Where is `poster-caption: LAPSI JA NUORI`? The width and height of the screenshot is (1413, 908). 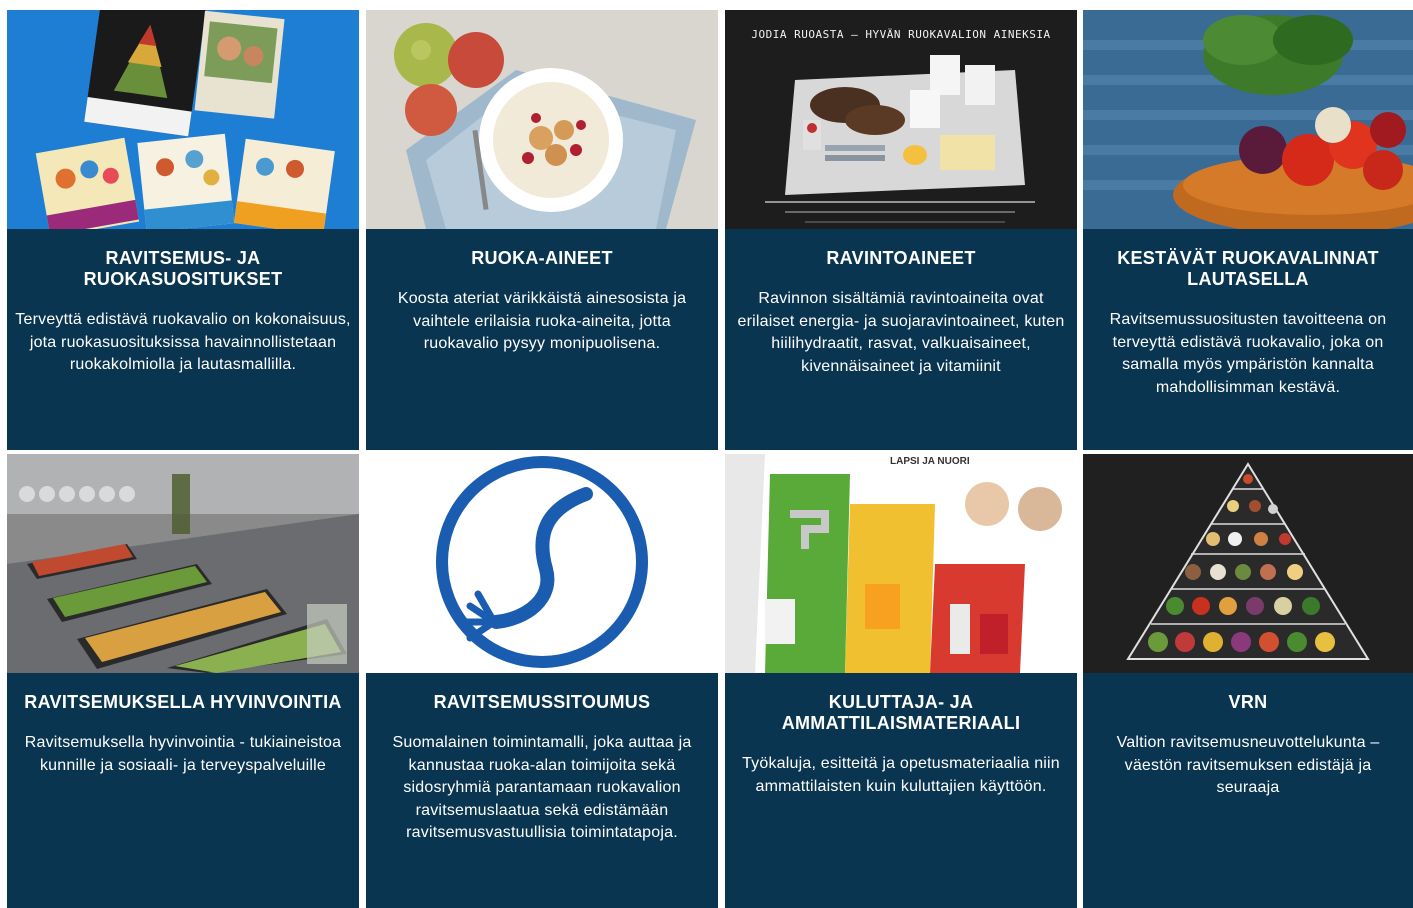
poster-caption: LAPSI JA NUORI is located at coordinates (930, 461).